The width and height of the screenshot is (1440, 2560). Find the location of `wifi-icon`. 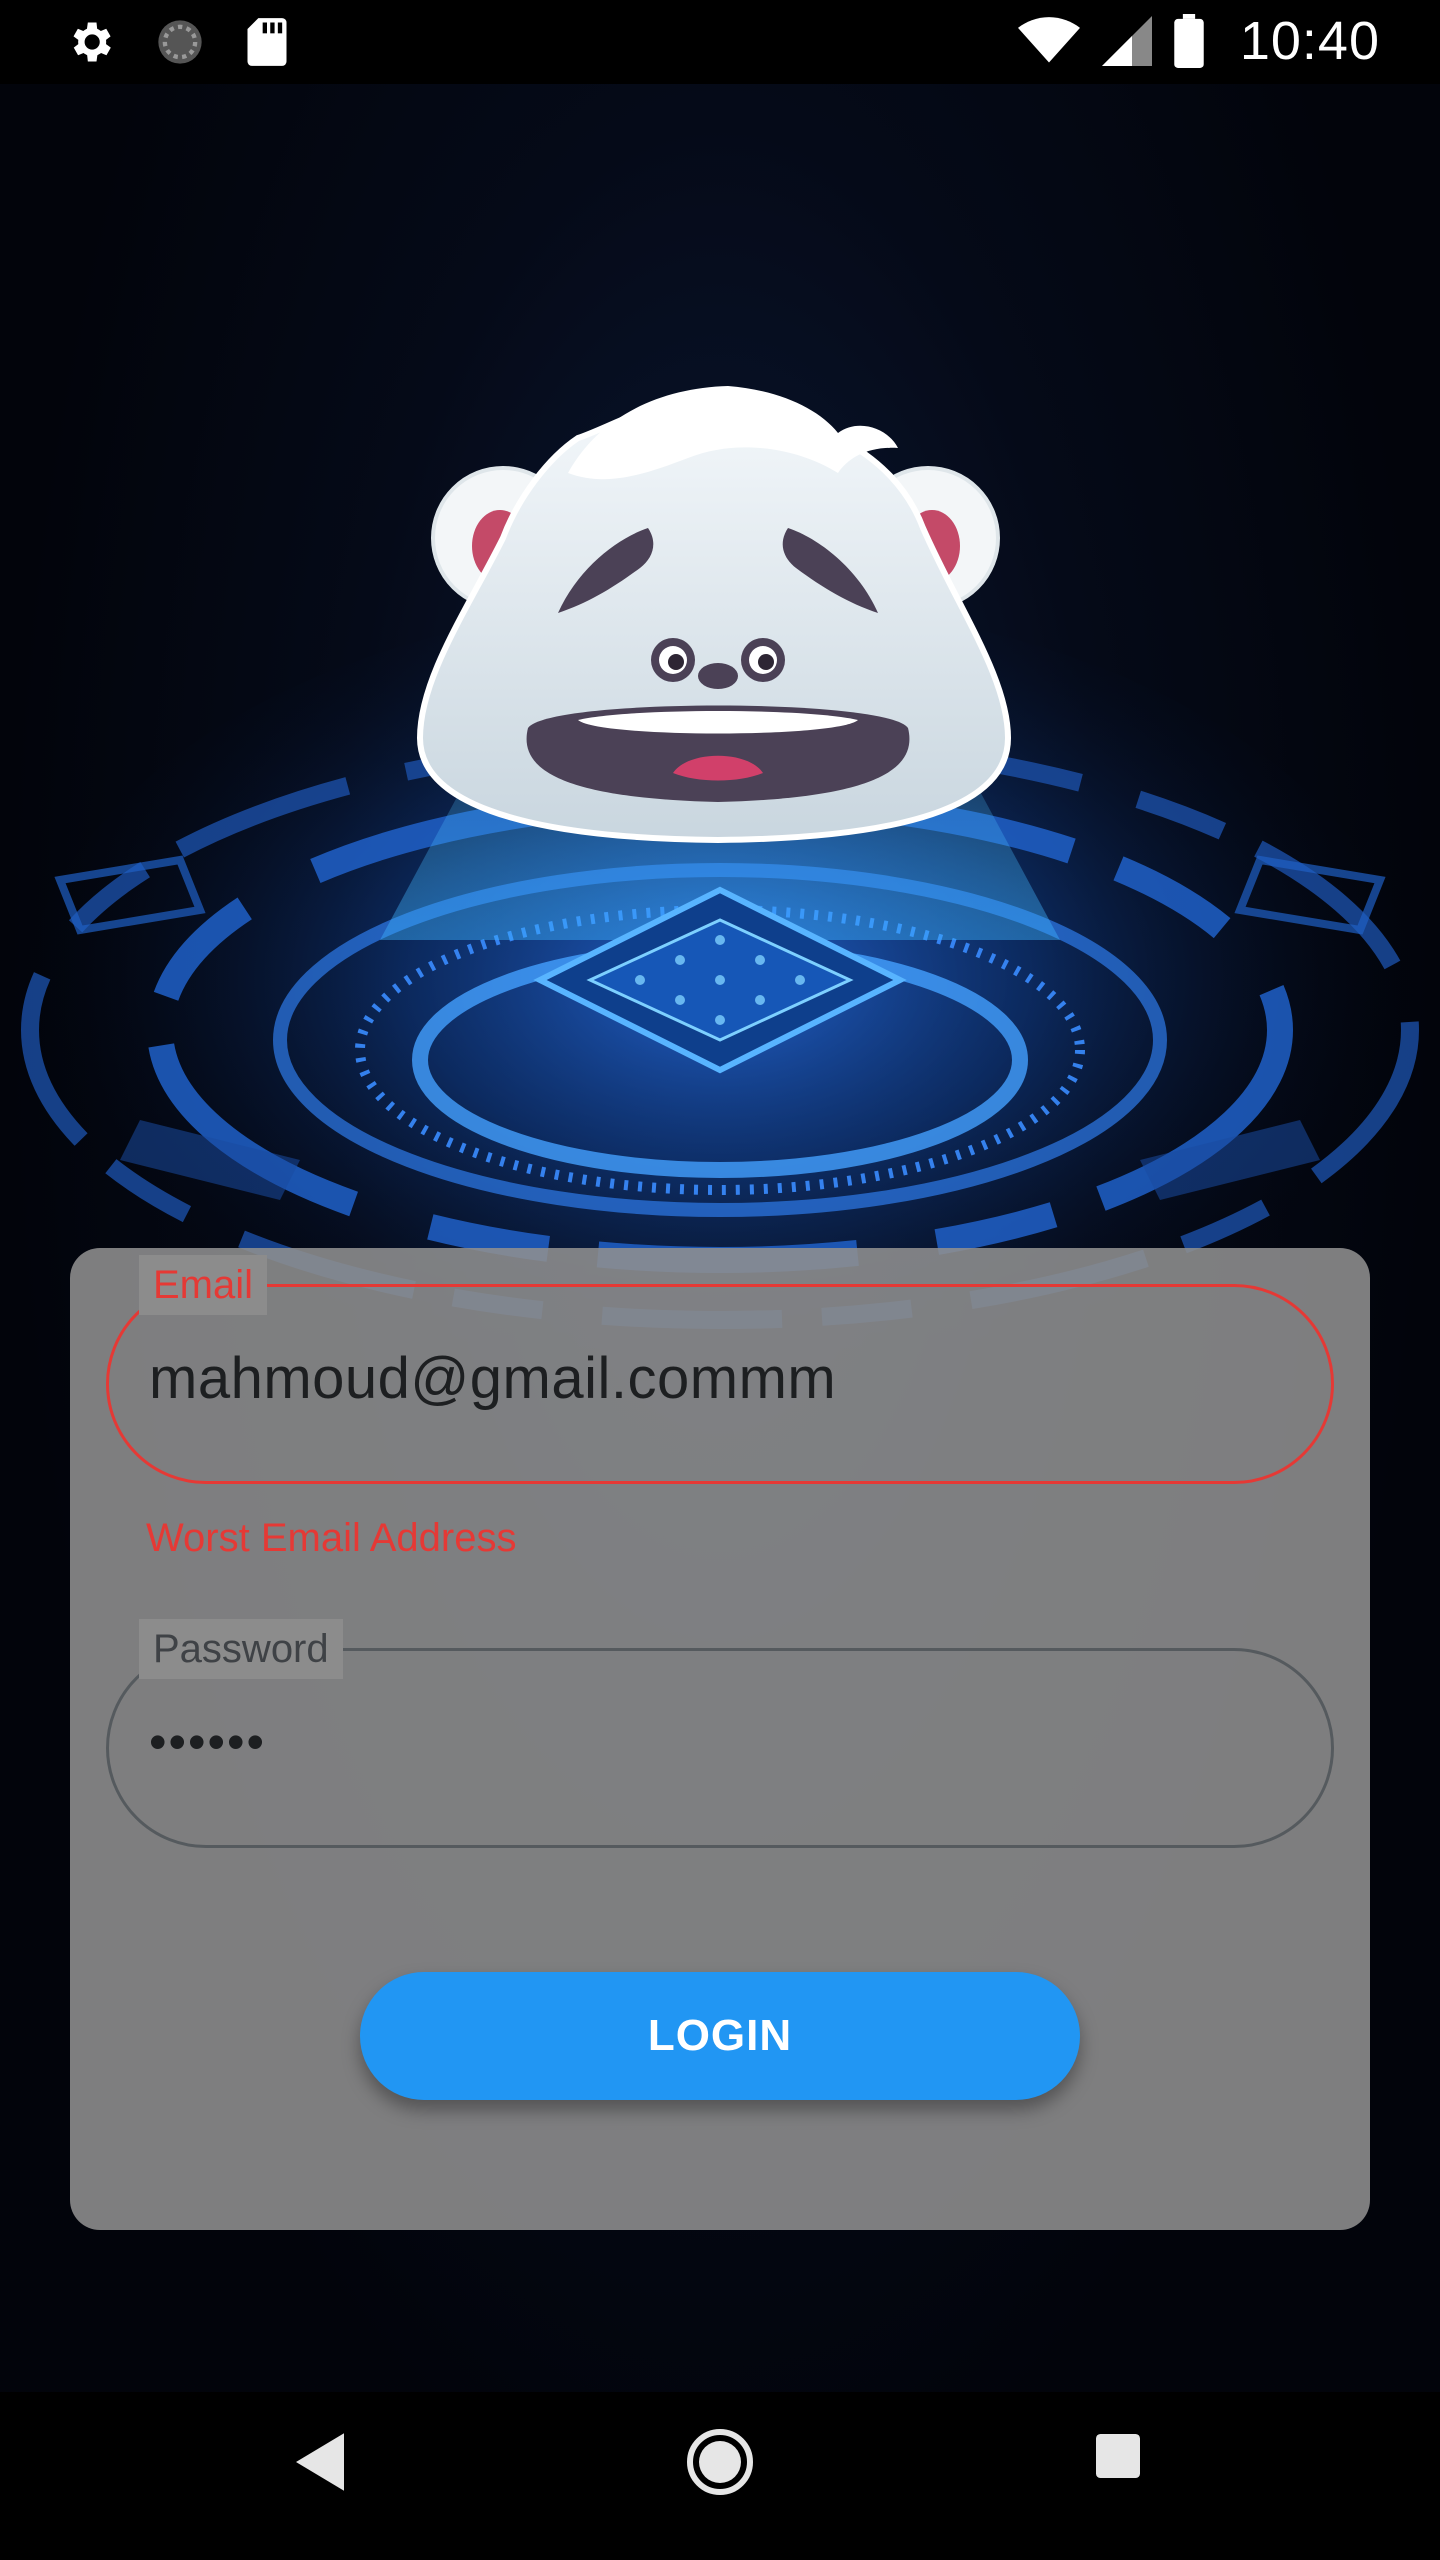

wifi-icon is located at coordinates (1048, 40).